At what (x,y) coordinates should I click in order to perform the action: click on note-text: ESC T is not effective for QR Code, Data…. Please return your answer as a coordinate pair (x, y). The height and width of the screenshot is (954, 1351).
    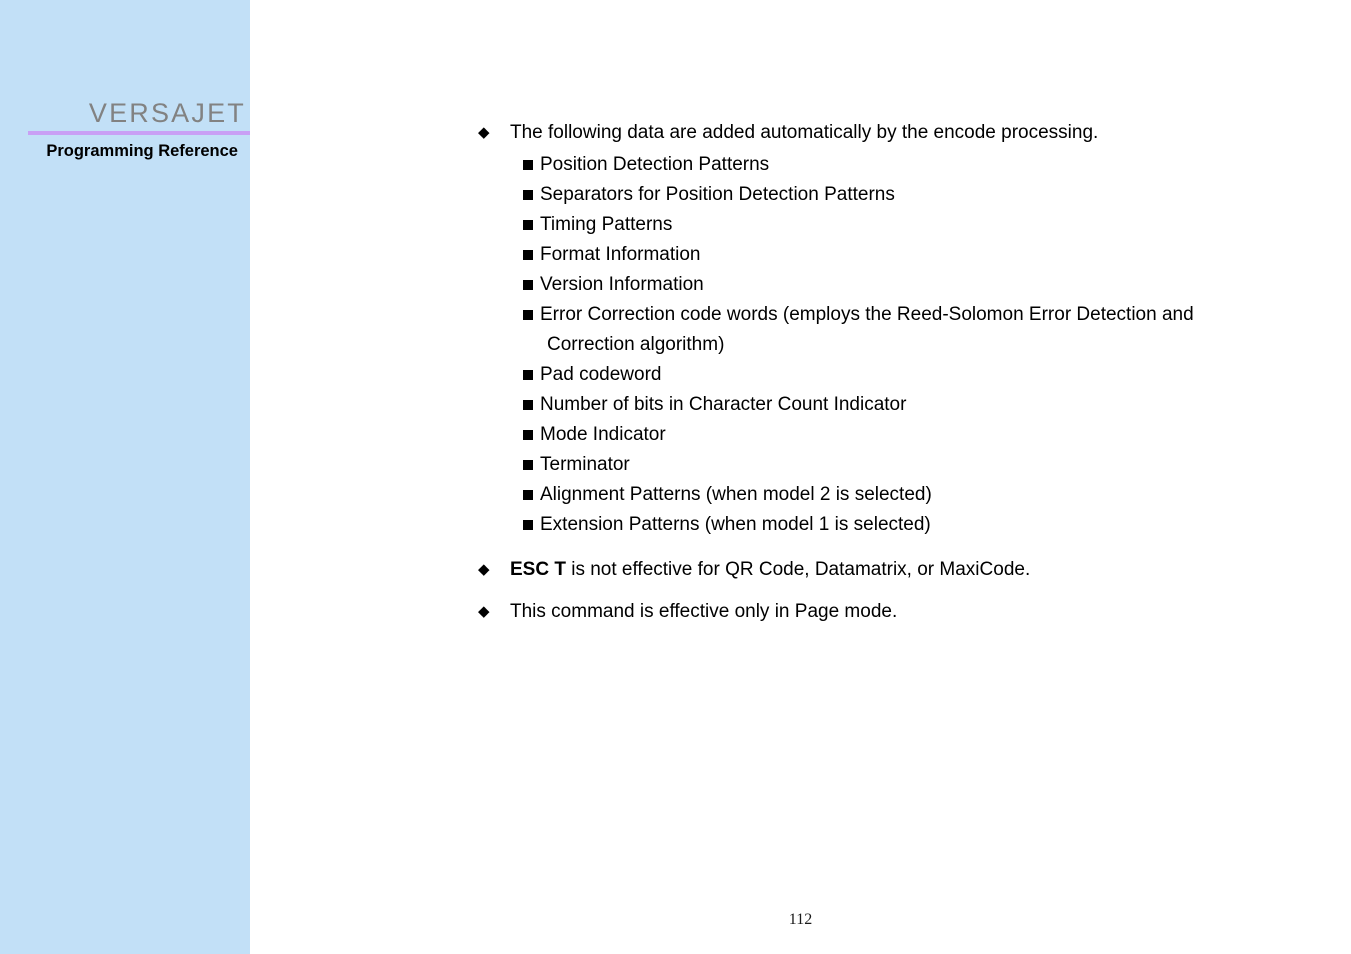
    Looking at the image, I should click on (874, 570).